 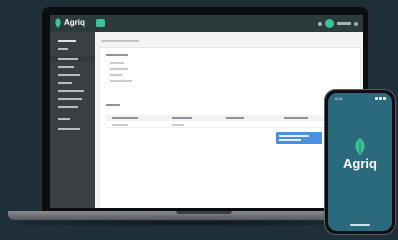 I want to click on avatar, so click(x=329, y=23).